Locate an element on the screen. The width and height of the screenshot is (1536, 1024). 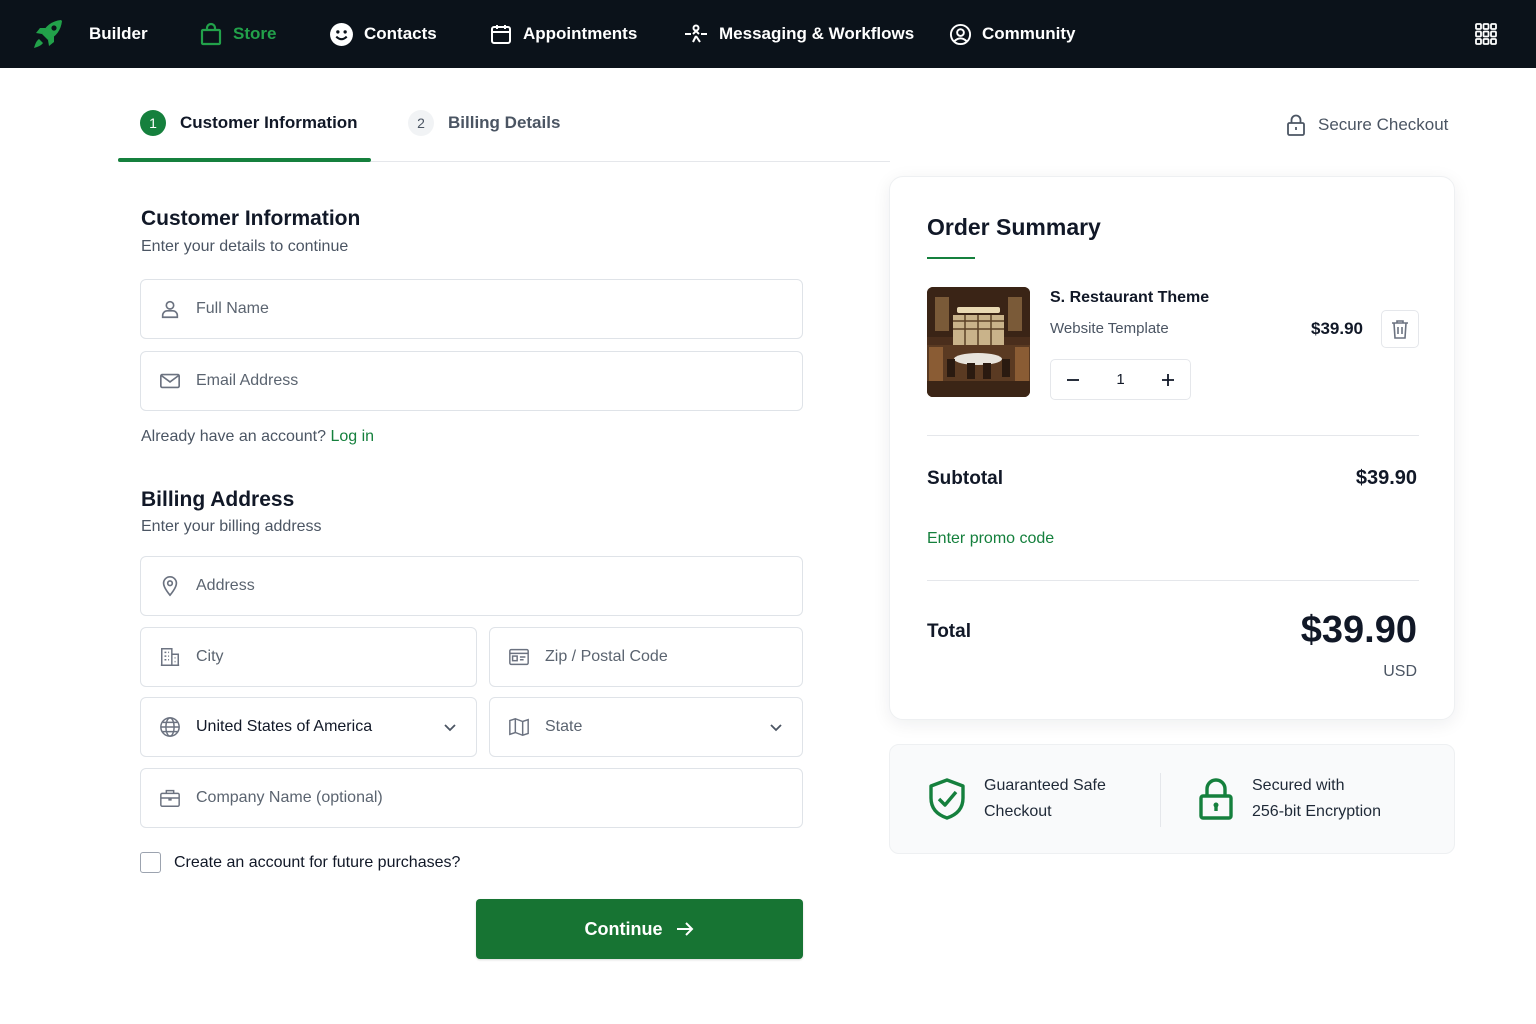
map-icon is located at coordinates (519, 727).